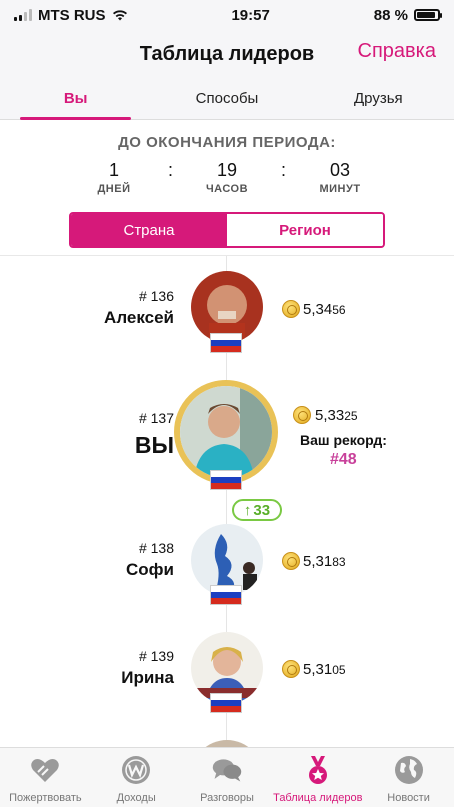 Image resolution: width=454 pixels, height=807 pixels. Describe the element at coordinates (227, 743) in the screenshot. I see `avatar-partial` at that location.